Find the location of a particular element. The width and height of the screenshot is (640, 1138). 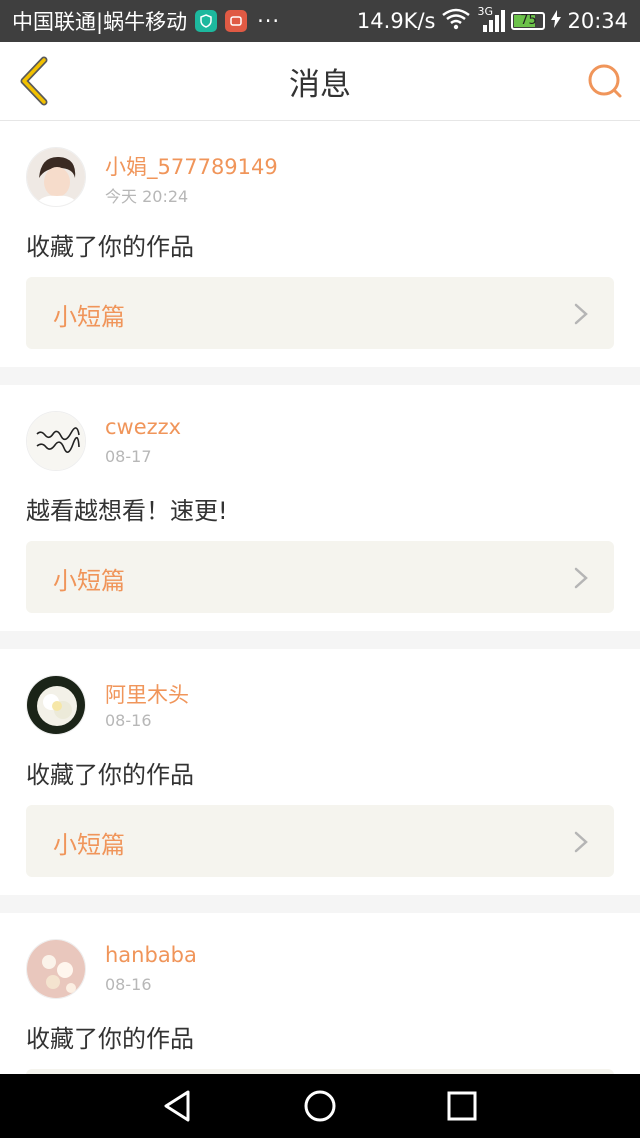

message-card: hanbaba 08-16 收藏了你的作品 is located at coordinates (320, 993).